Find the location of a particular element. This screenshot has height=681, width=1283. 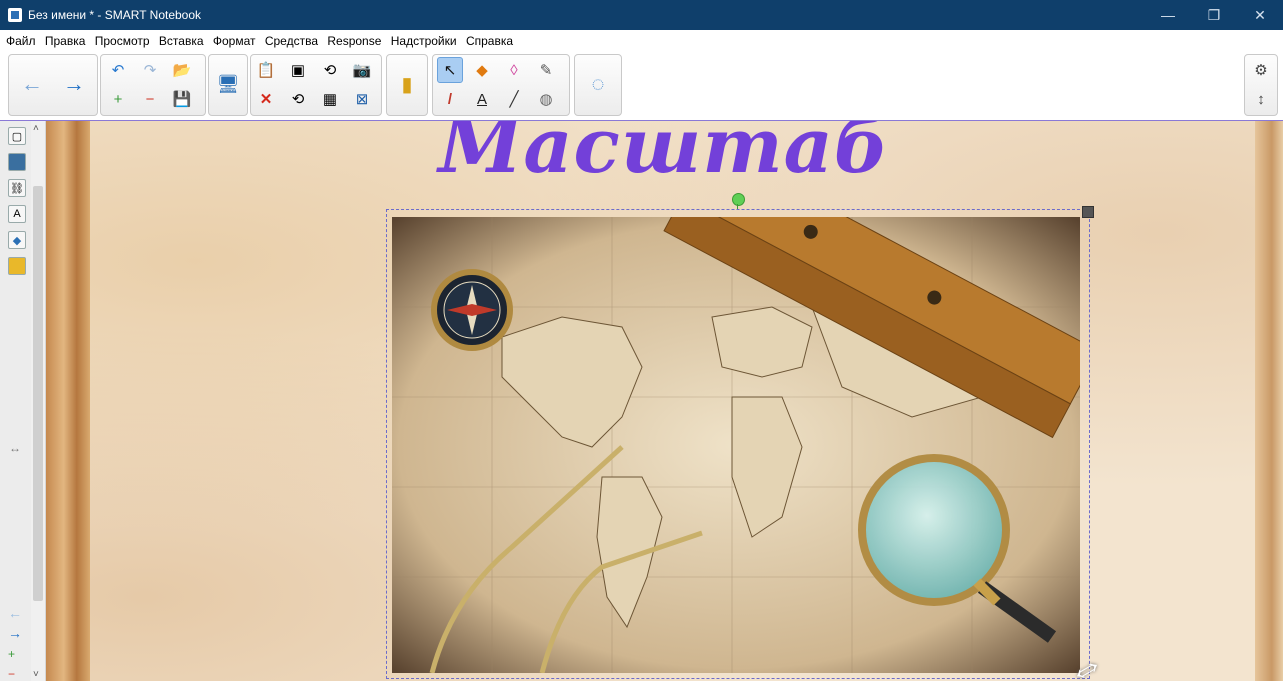

save-icon: 💾 is located at coordinates (182, 99).